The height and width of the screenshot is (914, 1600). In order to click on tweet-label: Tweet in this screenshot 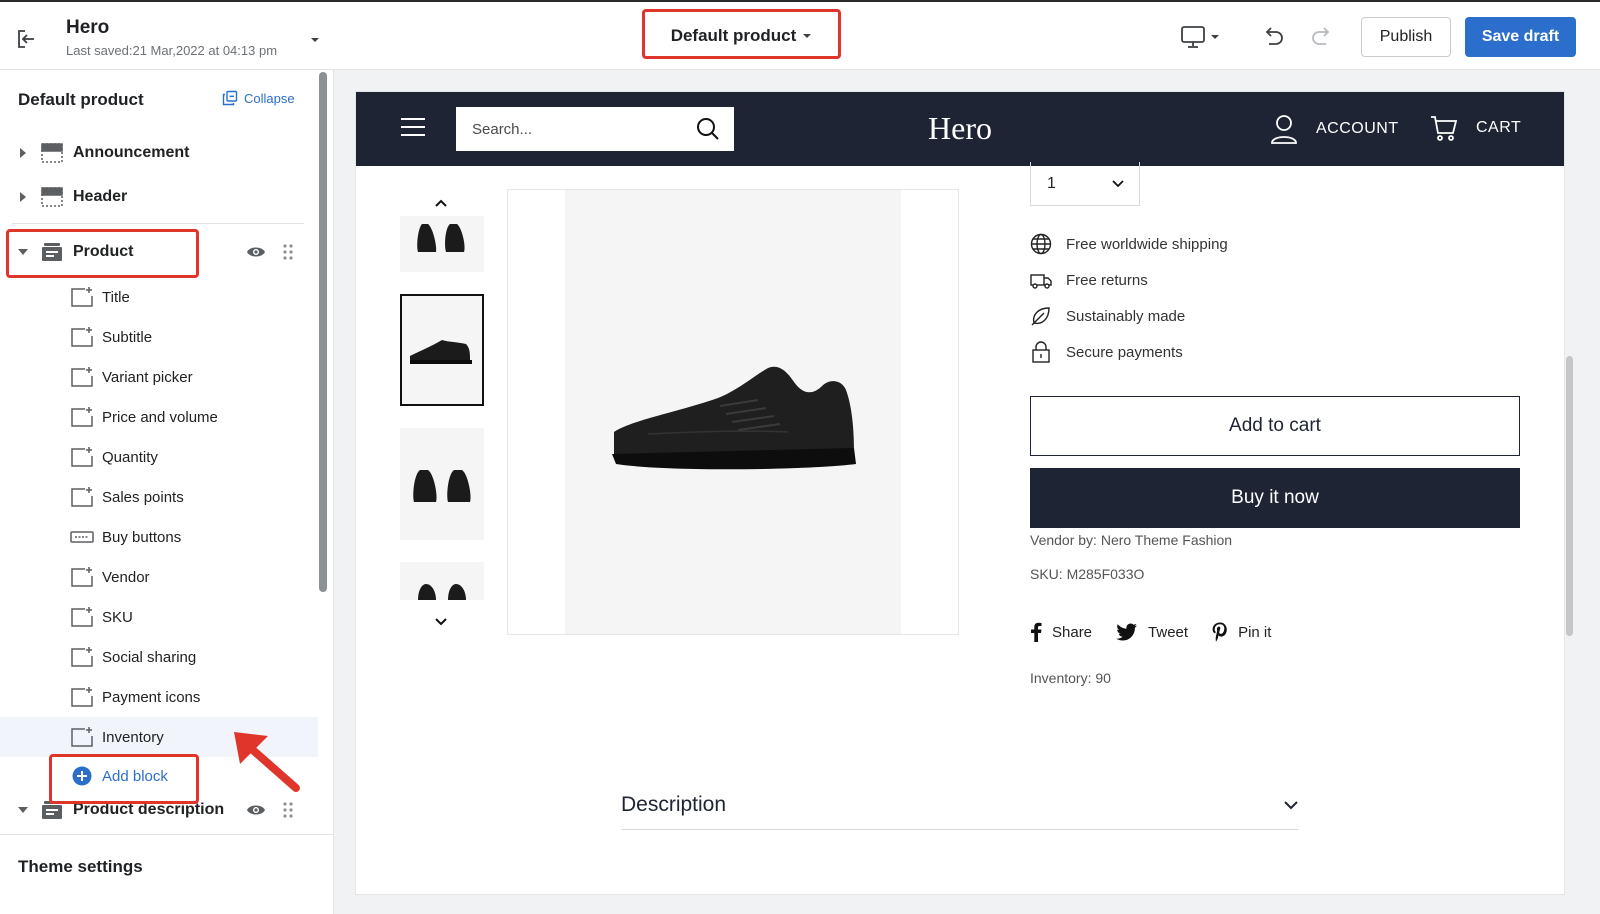, I will do `click(1168, 632)`.